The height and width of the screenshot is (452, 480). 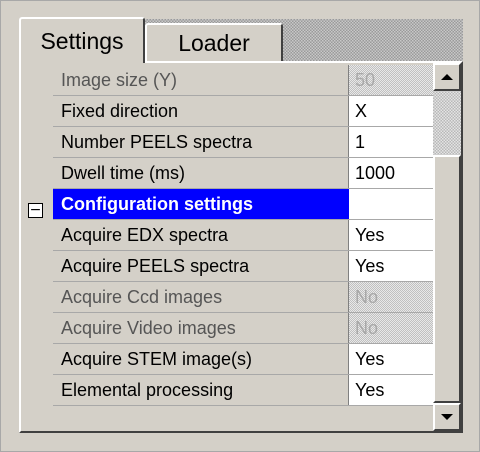 I want to click on property-row: Image size (Y) 50, so click(x=243, y=80).